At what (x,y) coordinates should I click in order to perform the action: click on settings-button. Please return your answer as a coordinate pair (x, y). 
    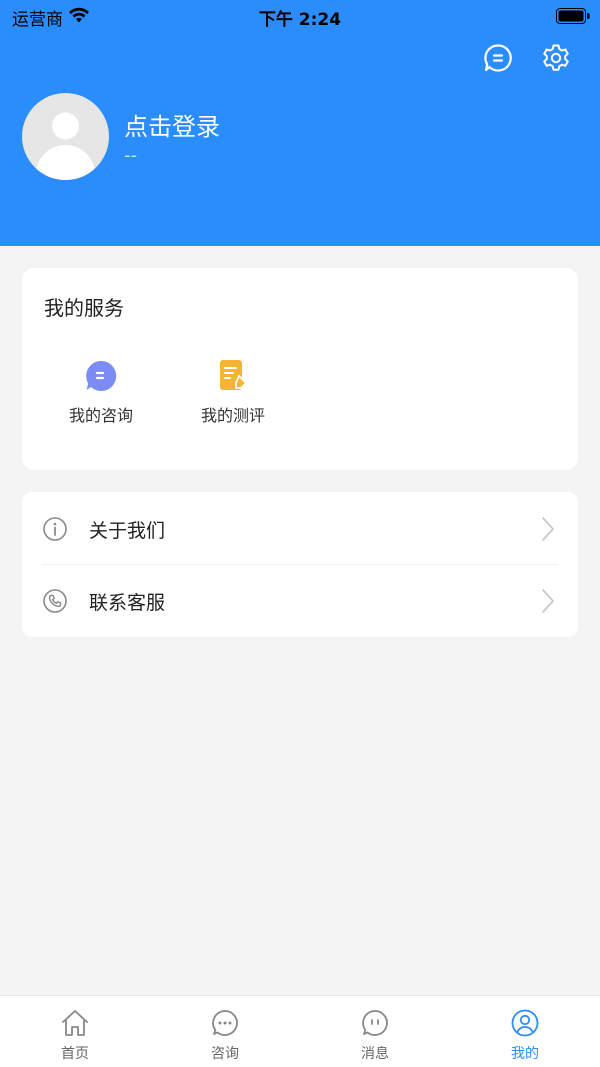
    Looking at the image, I should click on (556, 58).